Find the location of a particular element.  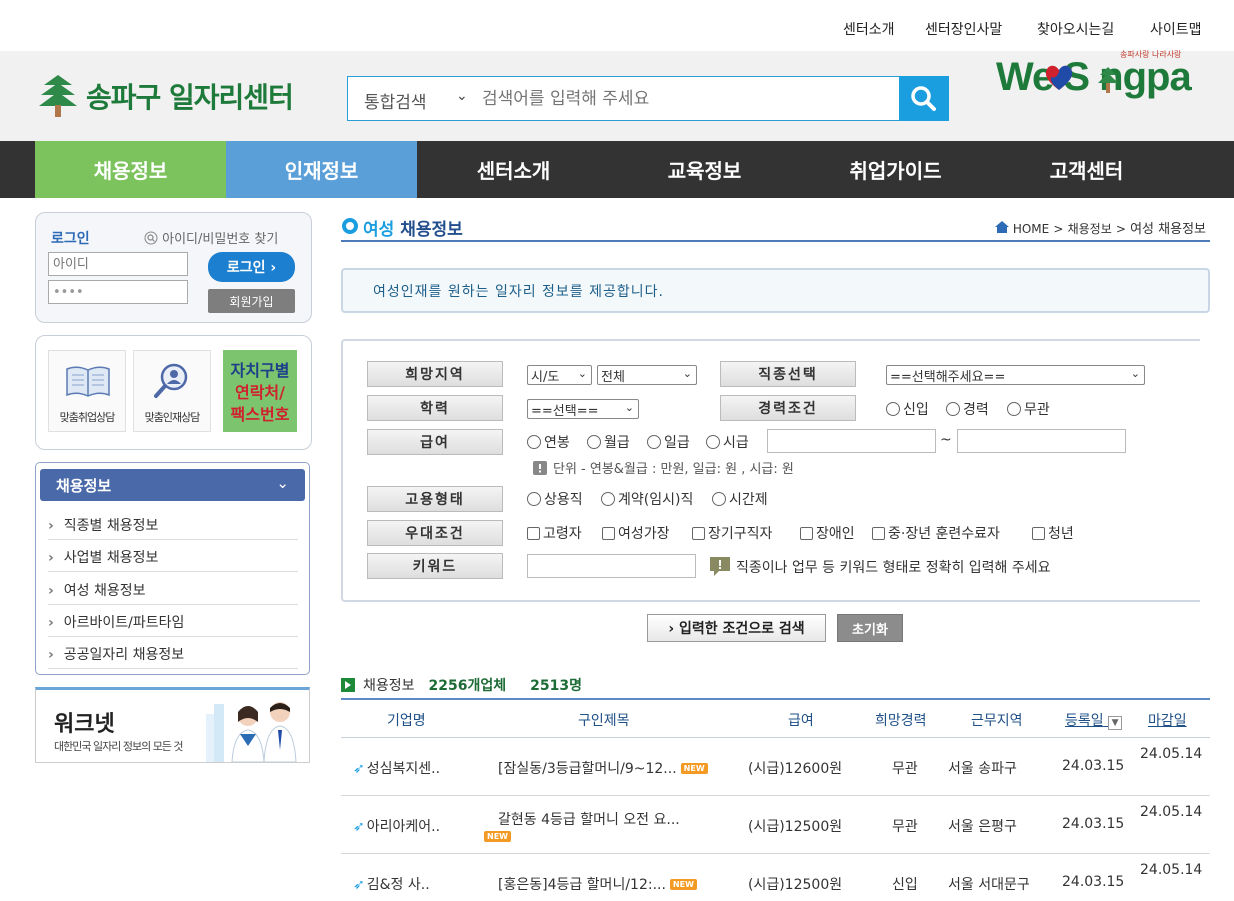

site-logo: 송파구 일자리센터 is located at coordinates (166, 96).